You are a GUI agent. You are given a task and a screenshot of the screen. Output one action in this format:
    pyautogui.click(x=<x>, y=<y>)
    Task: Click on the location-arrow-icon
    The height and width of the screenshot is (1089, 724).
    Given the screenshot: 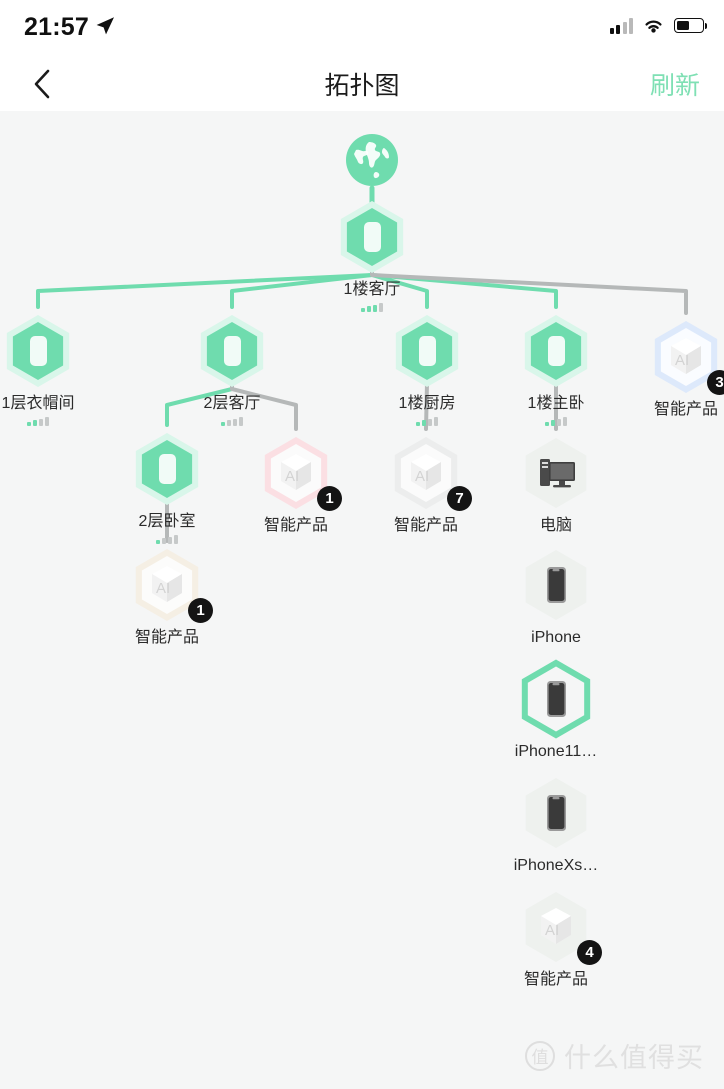 What is the action you would take?
    pyautogui.click(x=105, y=26)
    